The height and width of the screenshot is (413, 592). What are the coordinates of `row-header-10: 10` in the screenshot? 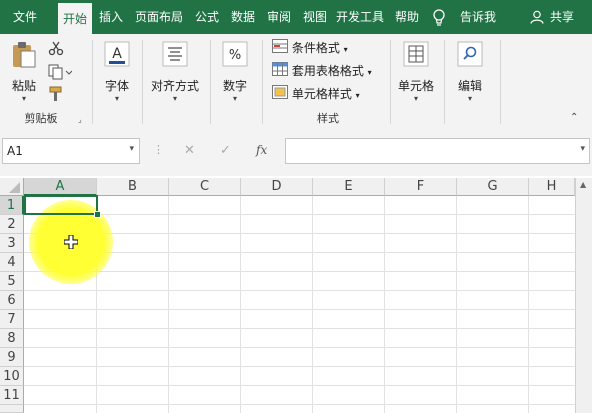 It's located at (12, 376).